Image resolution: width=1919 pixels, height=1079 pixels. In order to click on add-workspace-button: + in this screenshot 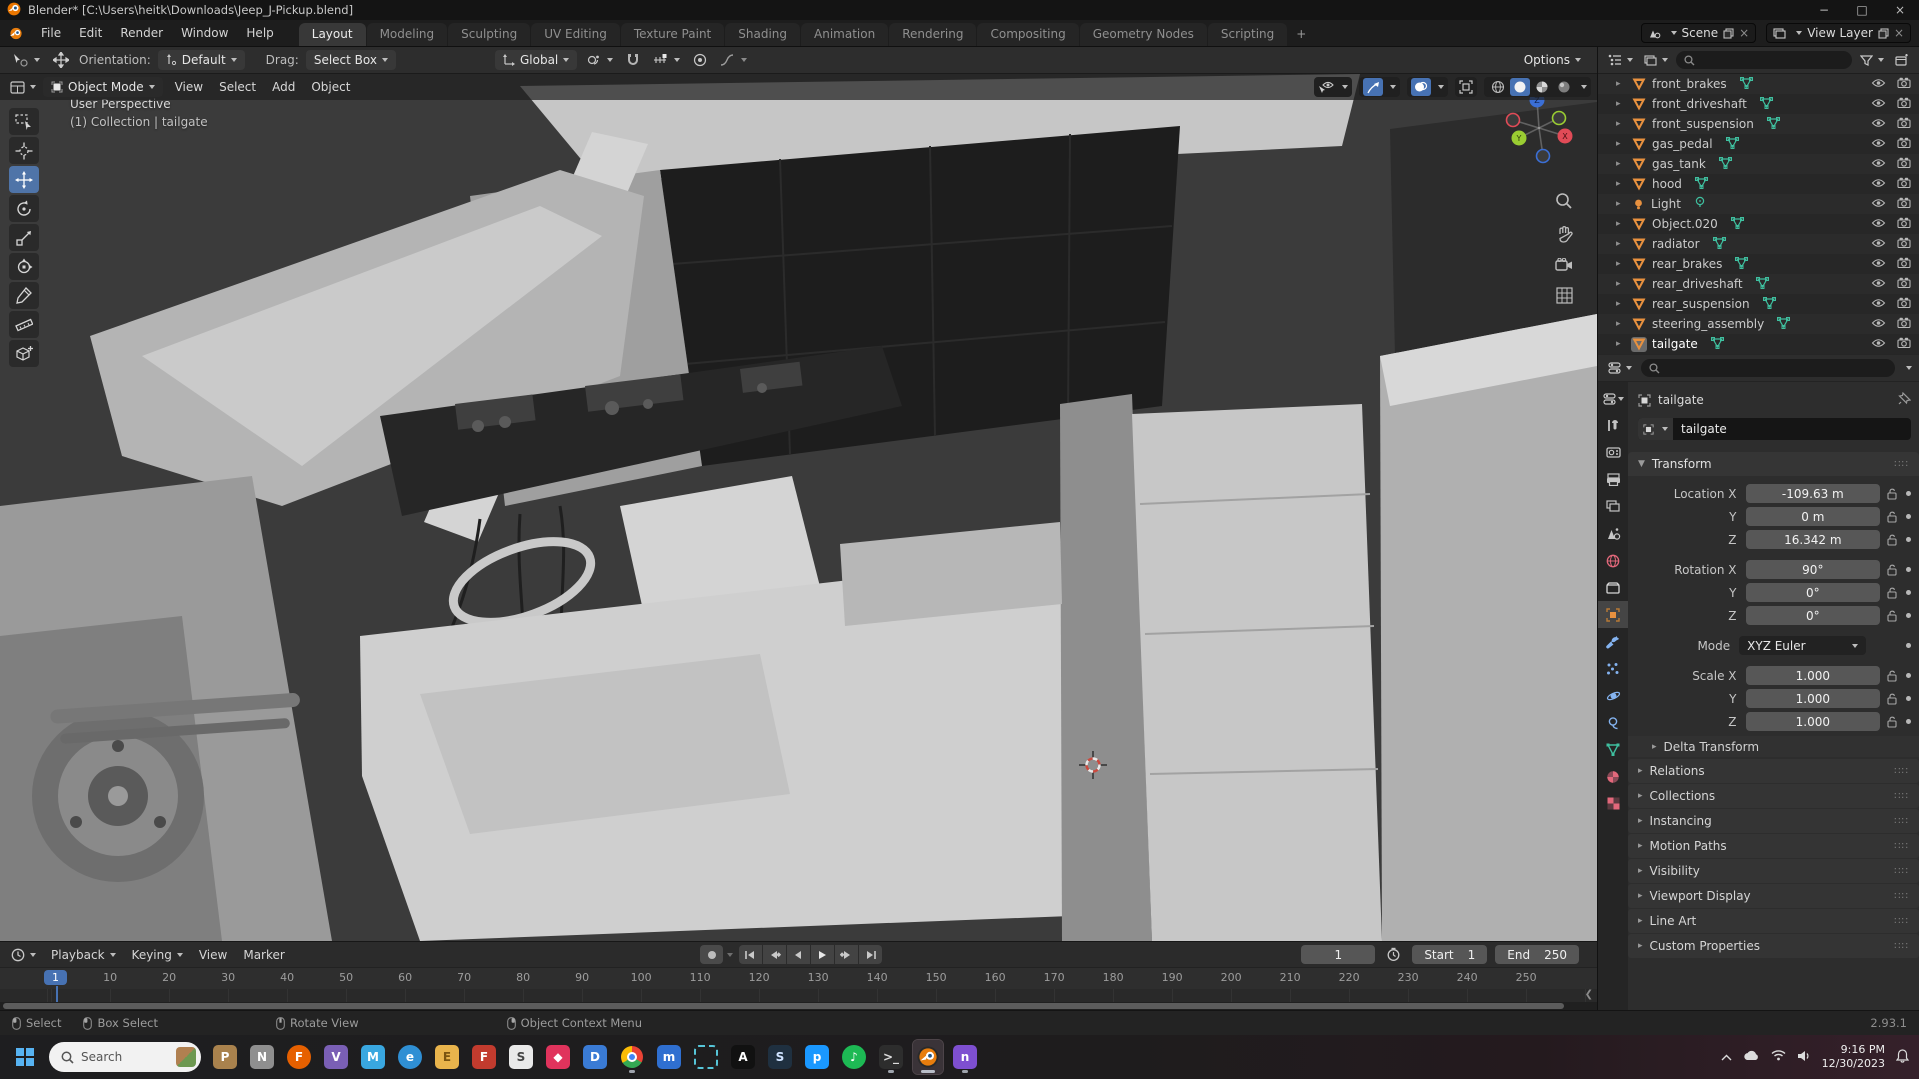, I will do `click(1301, 34)`.